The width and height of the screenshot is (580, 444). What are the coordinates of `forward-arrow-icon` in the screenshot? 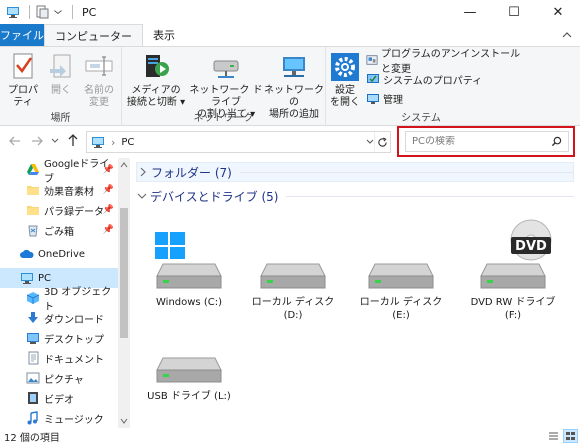 It's located at (37, 141).